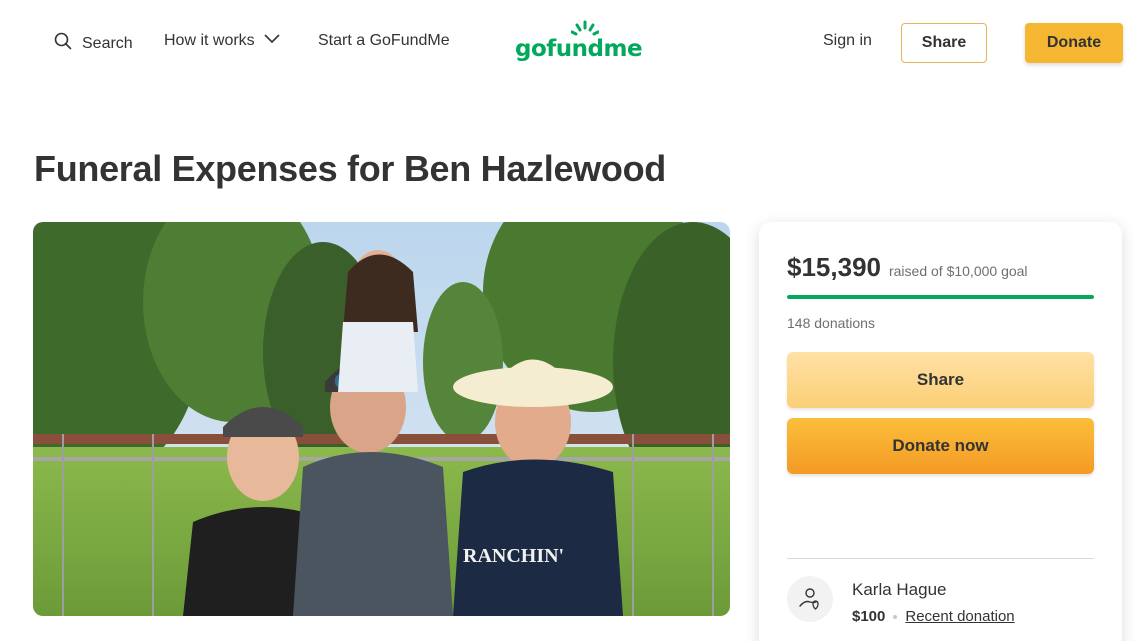  Describe the element at coordinates (958, 271) in the screenshot. I see `raised-goal-text: raised of $10,000 goal` at that location.